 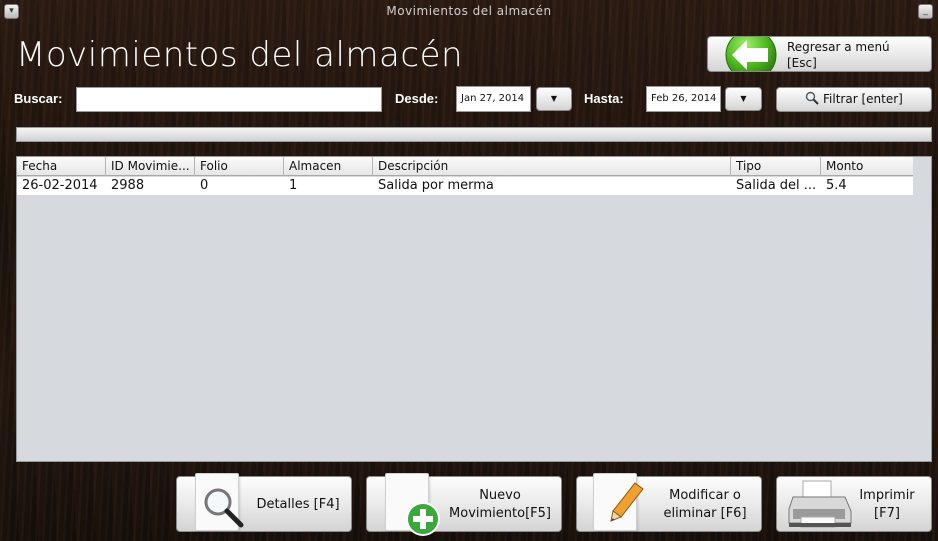 I want to click on date-from-field: Jan 27, 2014, so click(x=493, y=99).